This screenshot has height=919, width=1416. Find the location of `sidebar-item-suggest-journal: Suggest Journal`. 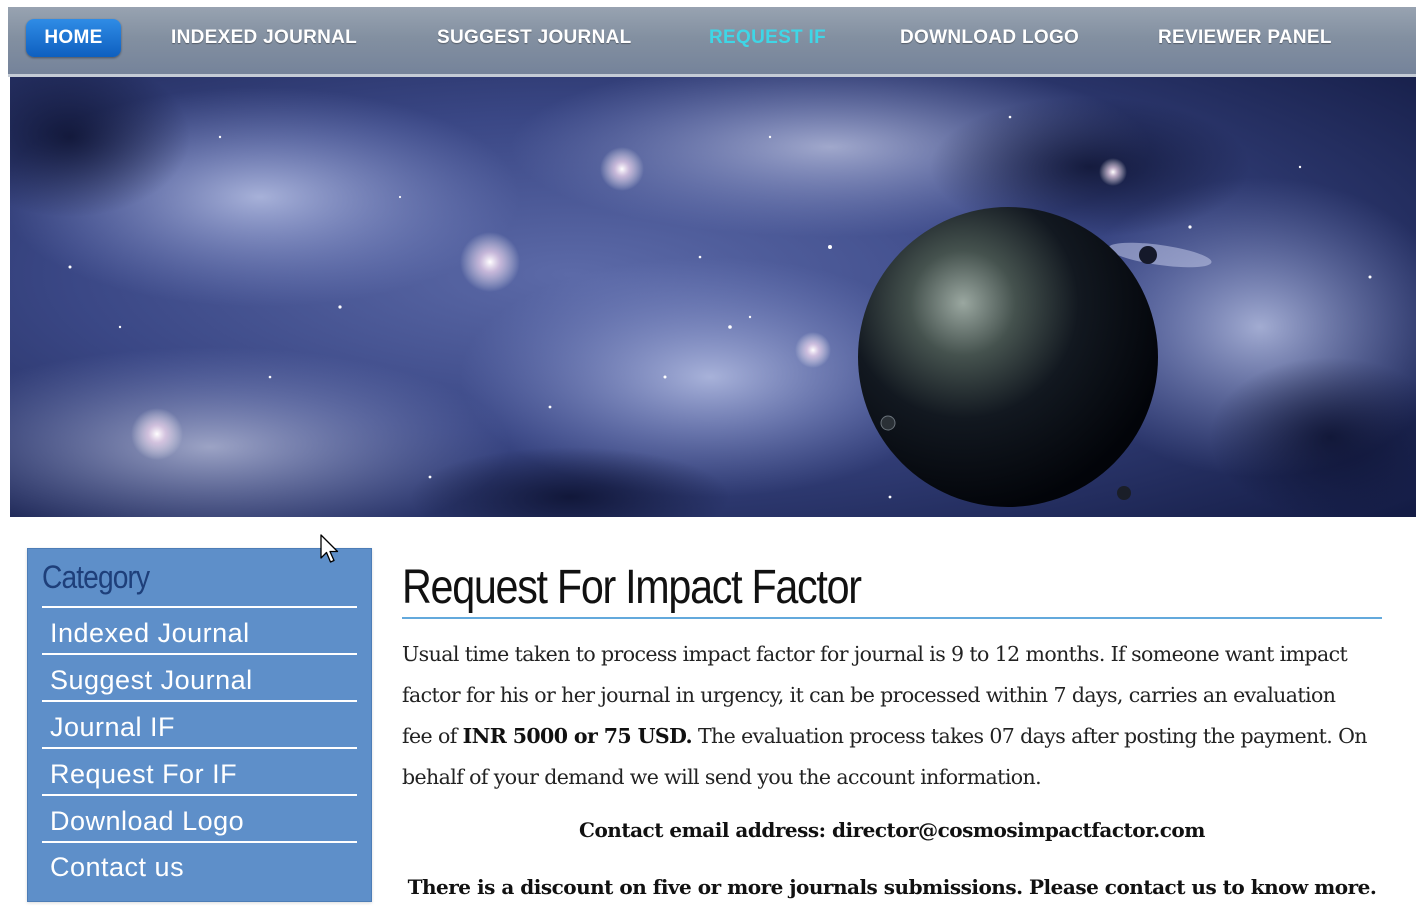

sidebar-item-suggest-journal: Suggest Journal is located at coordinates (151, 680).